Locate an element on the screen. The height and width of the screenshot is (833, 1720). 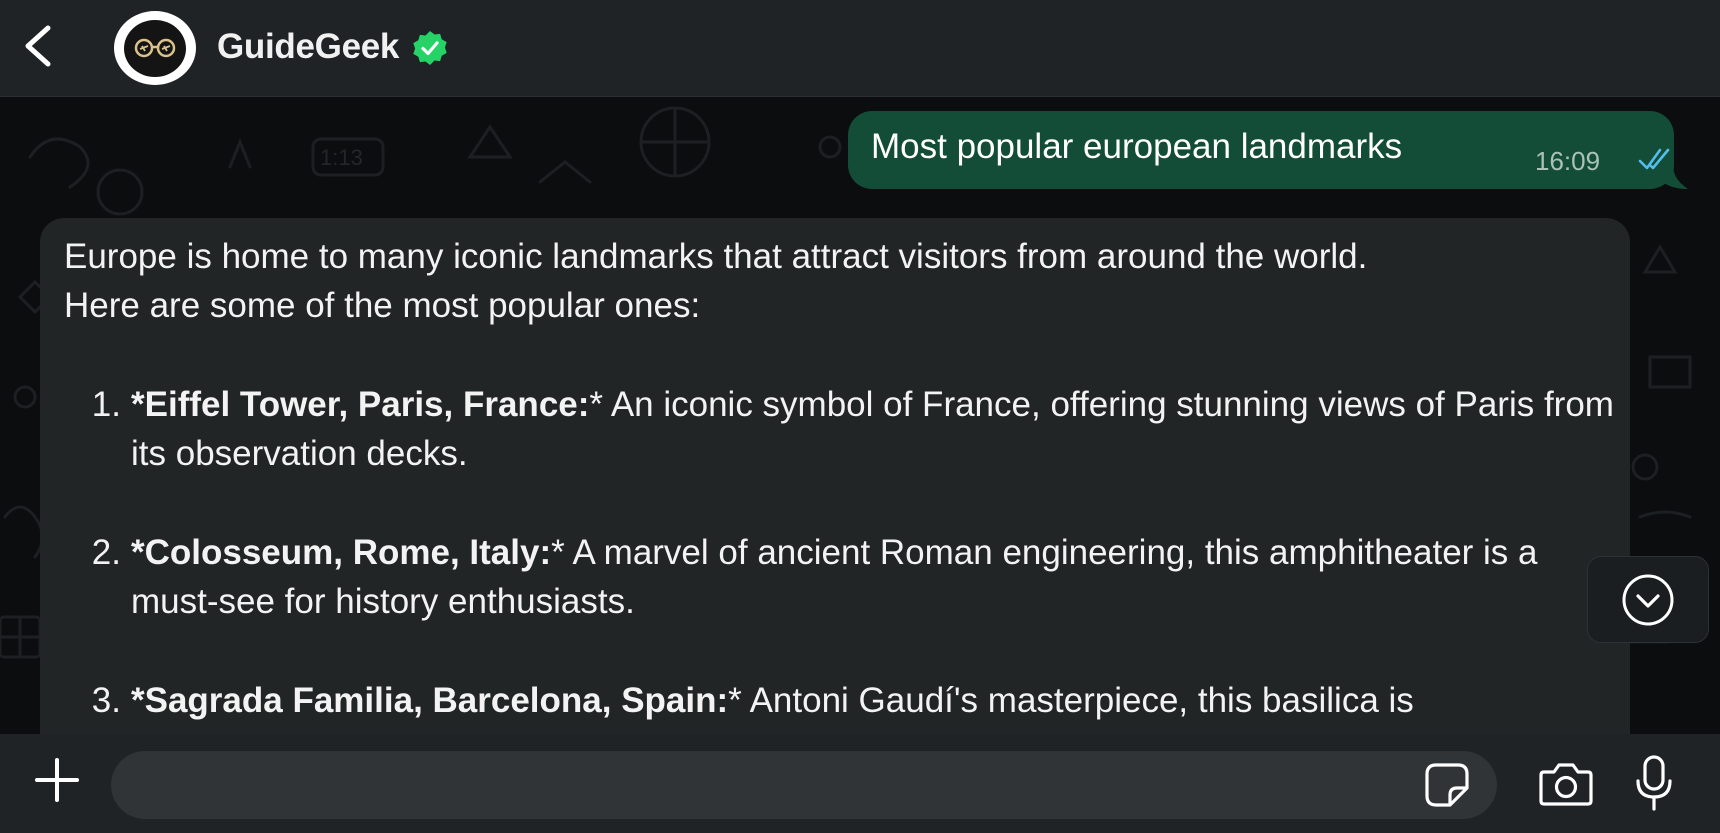
avatar is located at coordinates (155, 48).